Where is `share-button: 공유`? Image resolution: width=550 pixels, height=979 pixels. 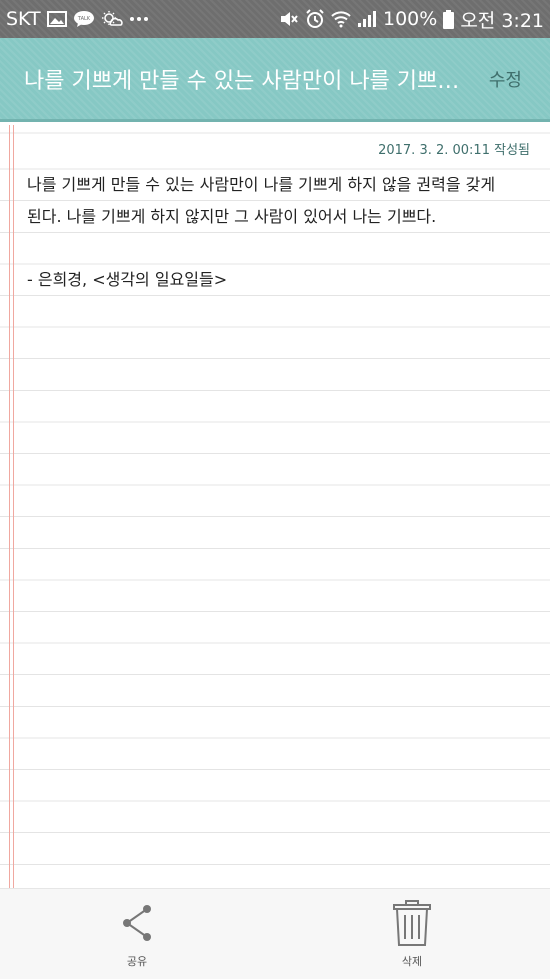 share-button: 공유 is located at coordinates (137, 934).